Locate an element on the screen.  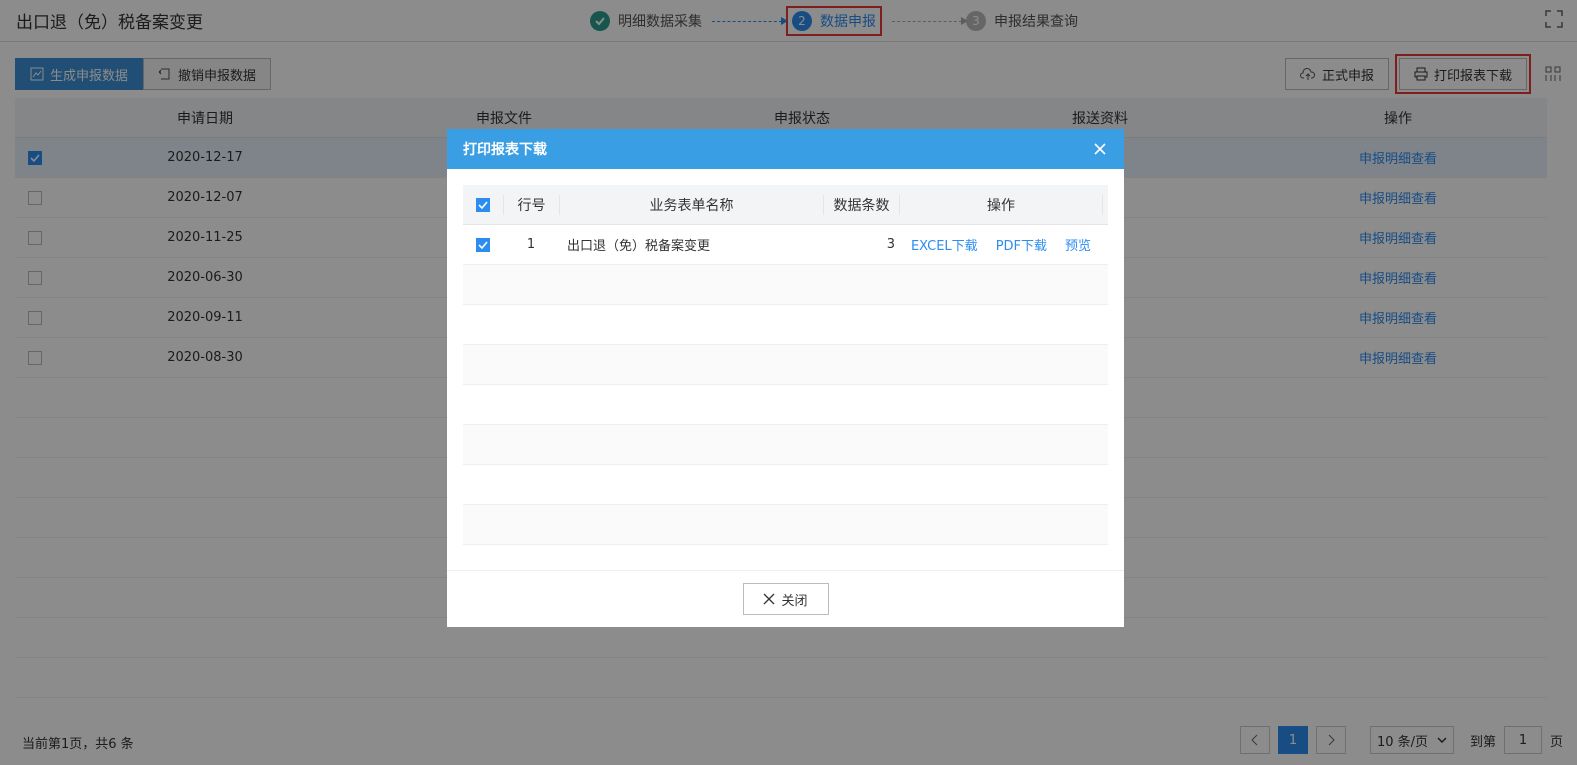
header-form-name: 业务表单名称 is located at coordinates (691, 204).